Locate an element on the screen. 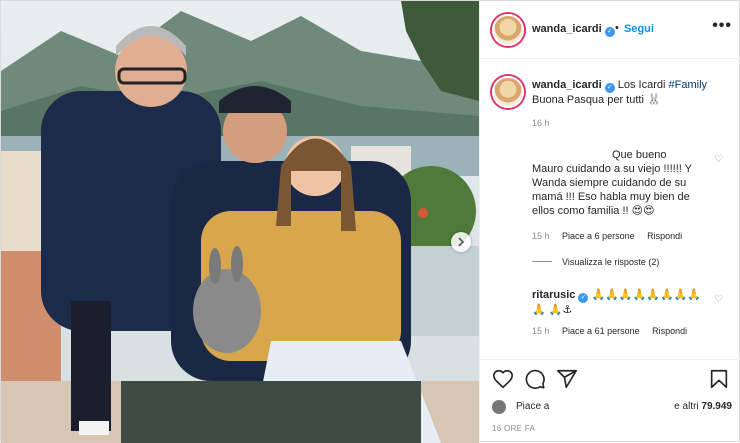  view-replies-label: Visualizza le risposte (2) is located at coordinates (611, 262).